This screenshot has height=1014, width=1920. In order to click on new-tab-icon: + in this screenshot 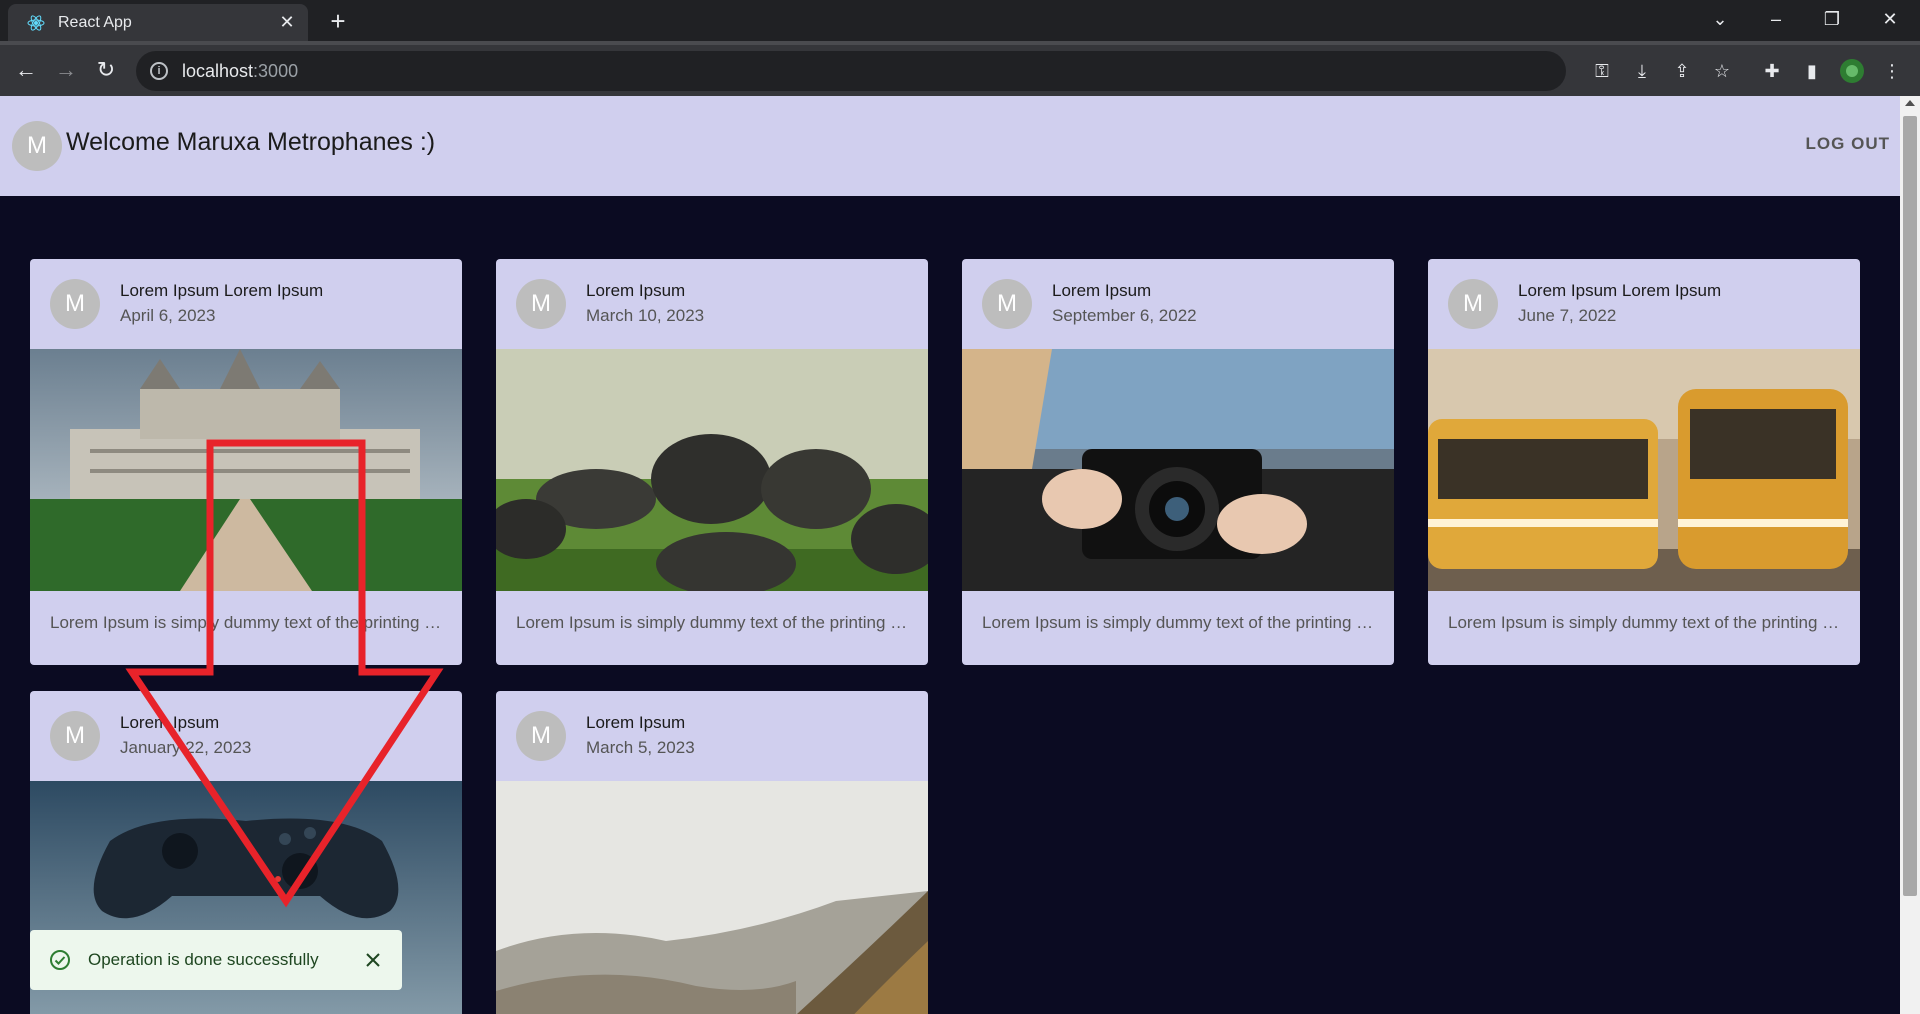, I will do `click(338, 22)`.